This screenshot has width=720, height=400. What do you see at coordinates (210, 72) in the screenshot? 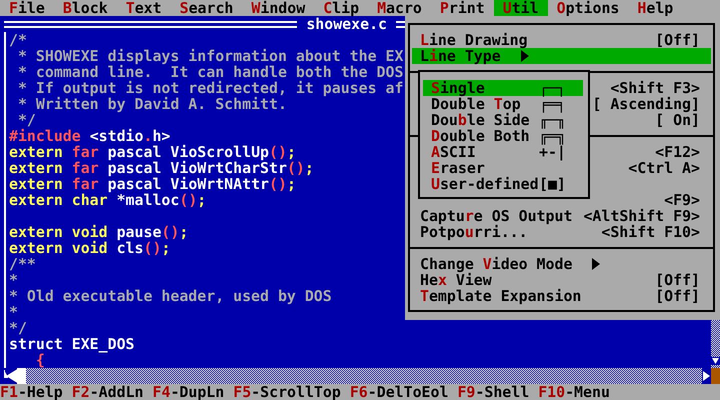
I see `code-line: * command line. It can handle both the DOS` at bounding box center [210, 72].